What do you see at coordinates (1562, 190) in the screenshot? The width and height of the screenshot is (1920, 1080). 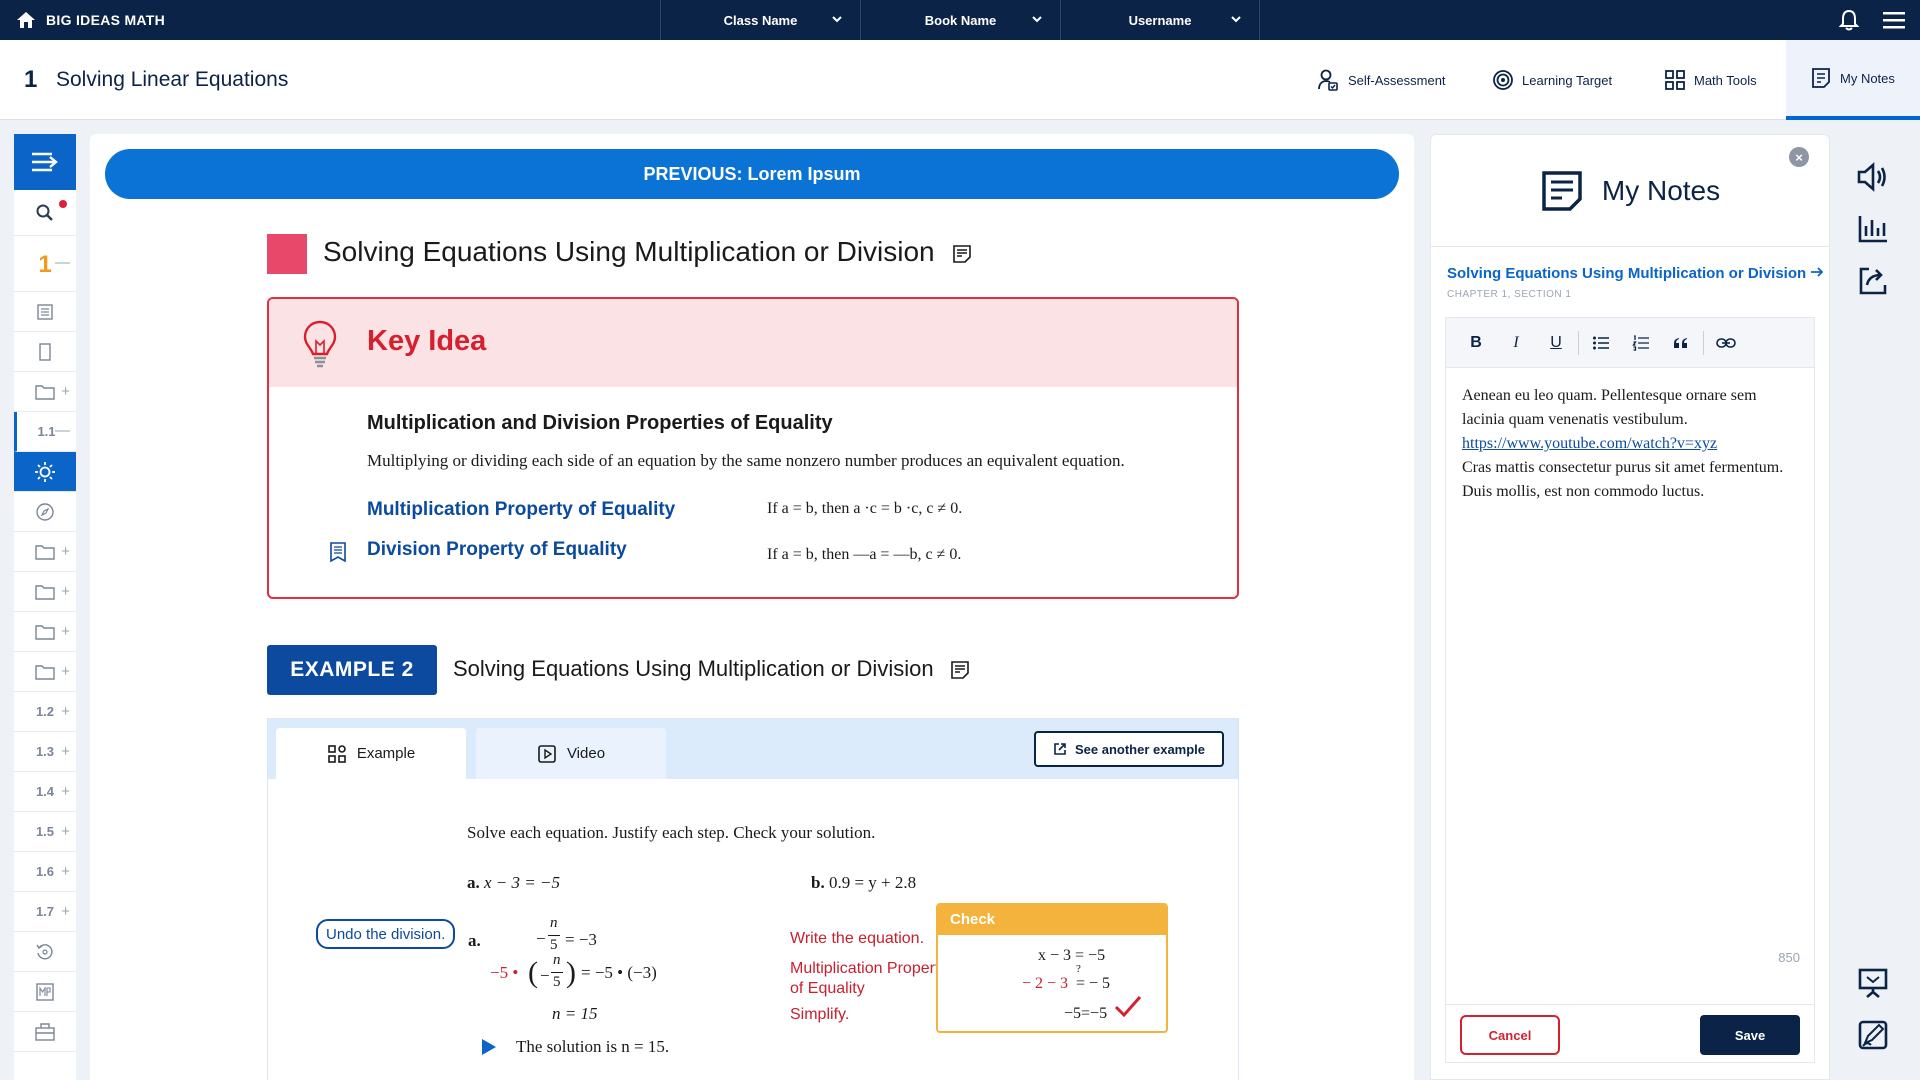 I see `notes-icon` at bounding box center [1562, 190].